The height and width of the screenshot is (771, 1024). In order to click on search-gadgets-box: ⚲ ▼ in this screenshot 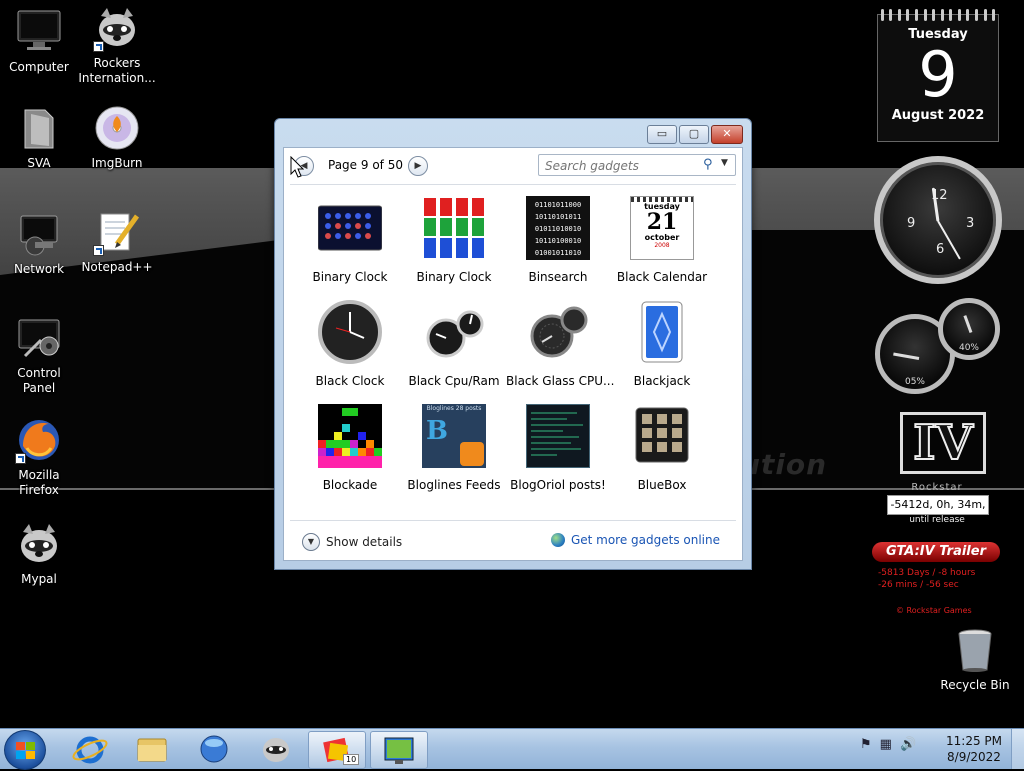, I will do `click(637, 165)`.